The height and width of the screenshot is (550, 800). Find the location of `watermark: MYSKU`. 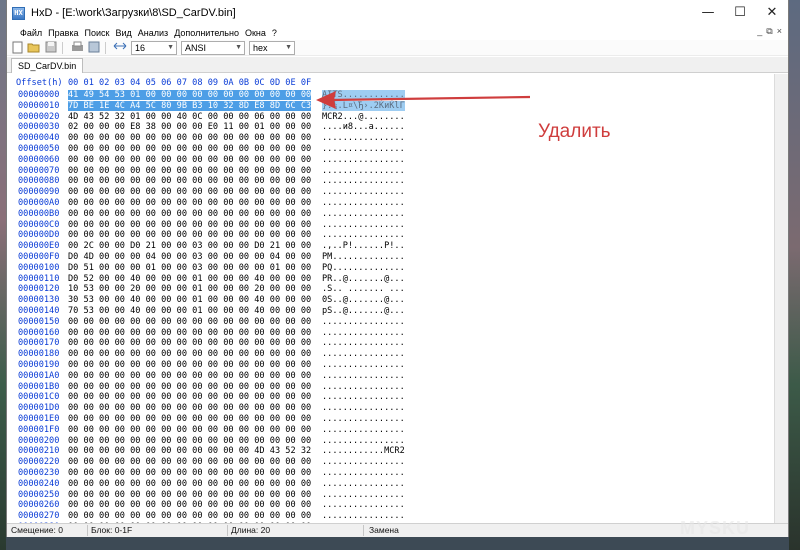

watermark: MYSKU is located at coordinates (715, 528).